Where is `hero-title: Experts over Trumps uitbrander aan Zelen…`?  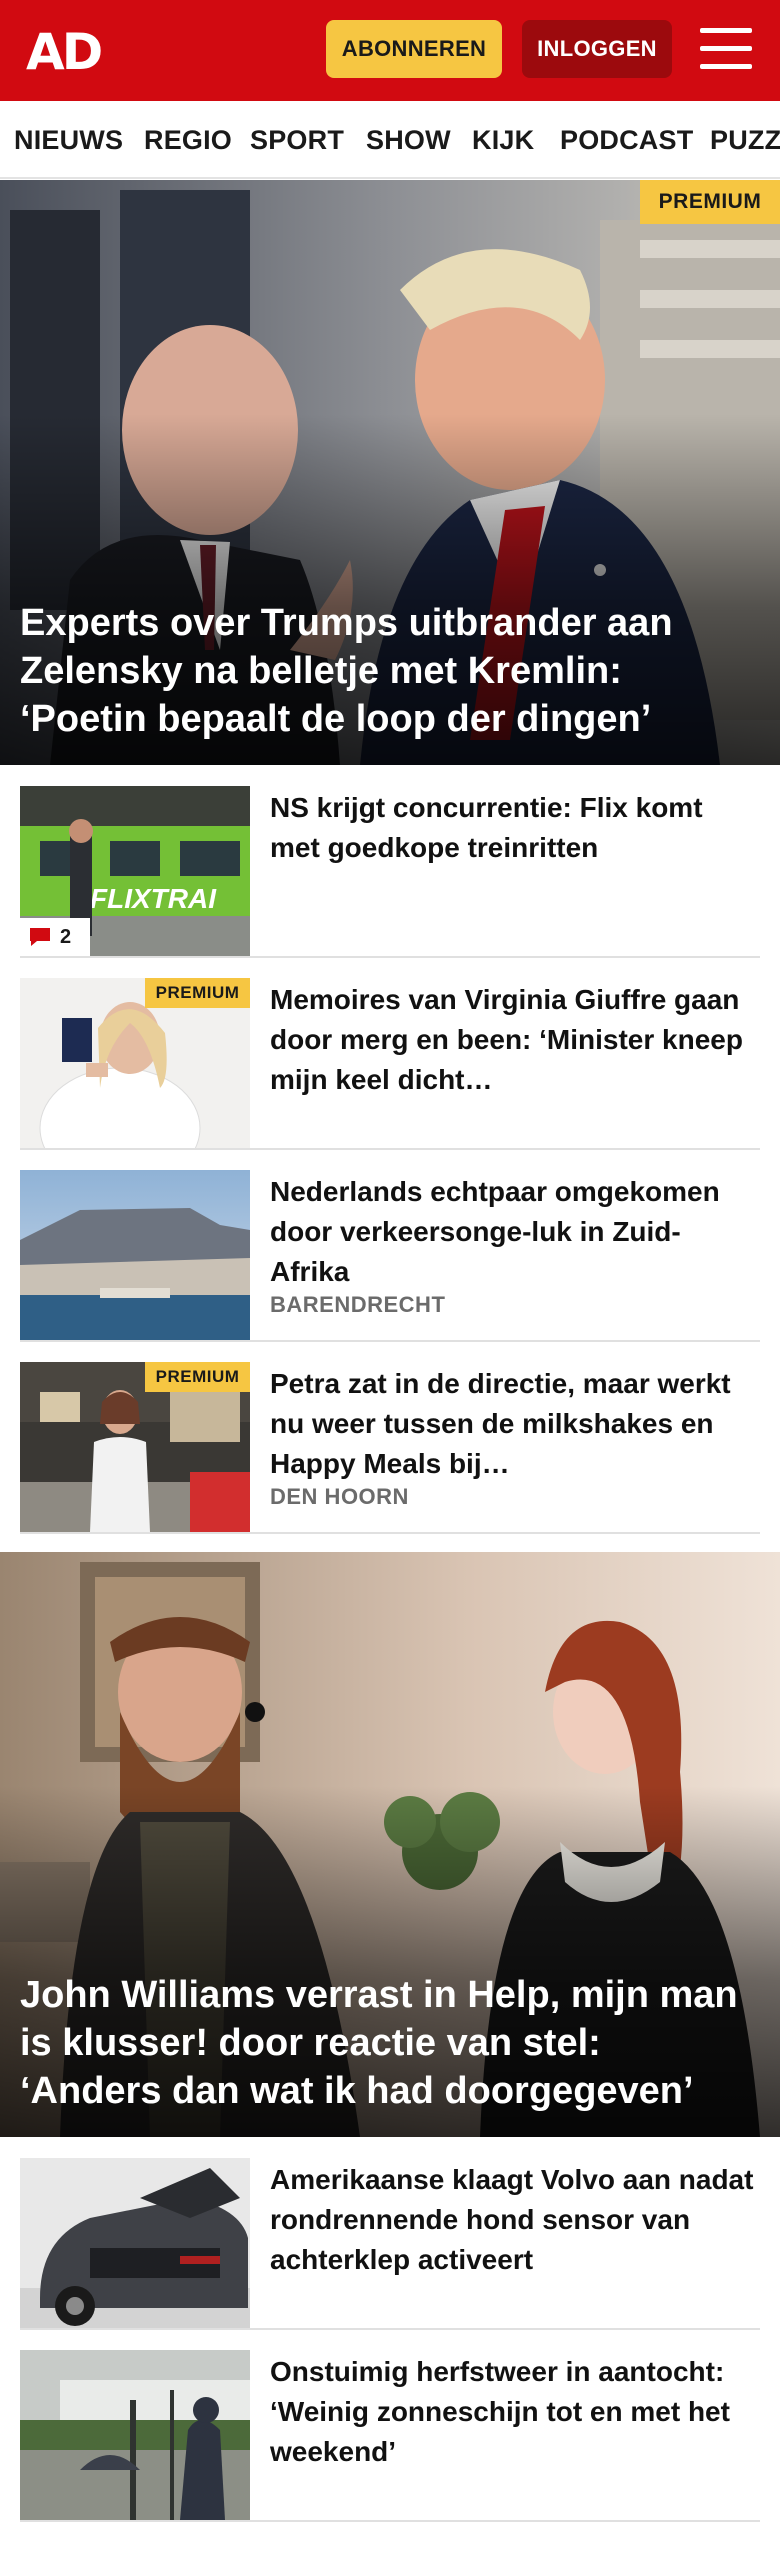 hero-title: Experts over Trumps uitbrander aan Zelen… is located at coordinates (380, 671).